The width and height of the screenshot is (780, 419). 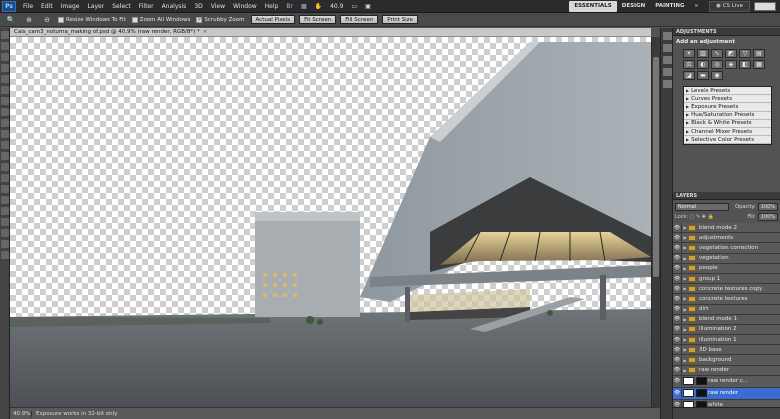 I want to click on opacity-control: Opacity: 100%, so click(x=756, y=207).